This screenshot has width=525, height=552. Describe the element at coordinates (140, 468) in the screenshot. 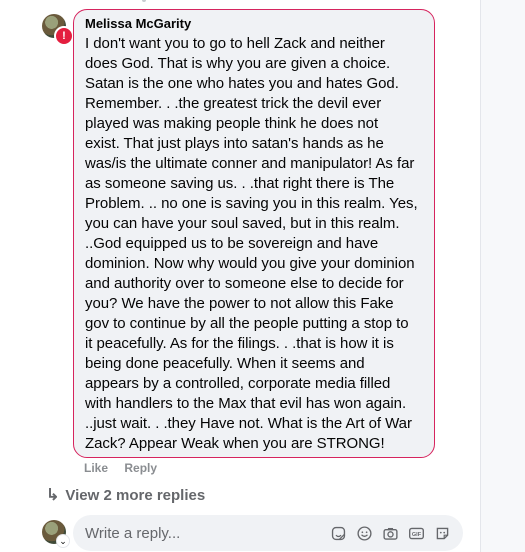

I see `reply-link: Reply` at that location.